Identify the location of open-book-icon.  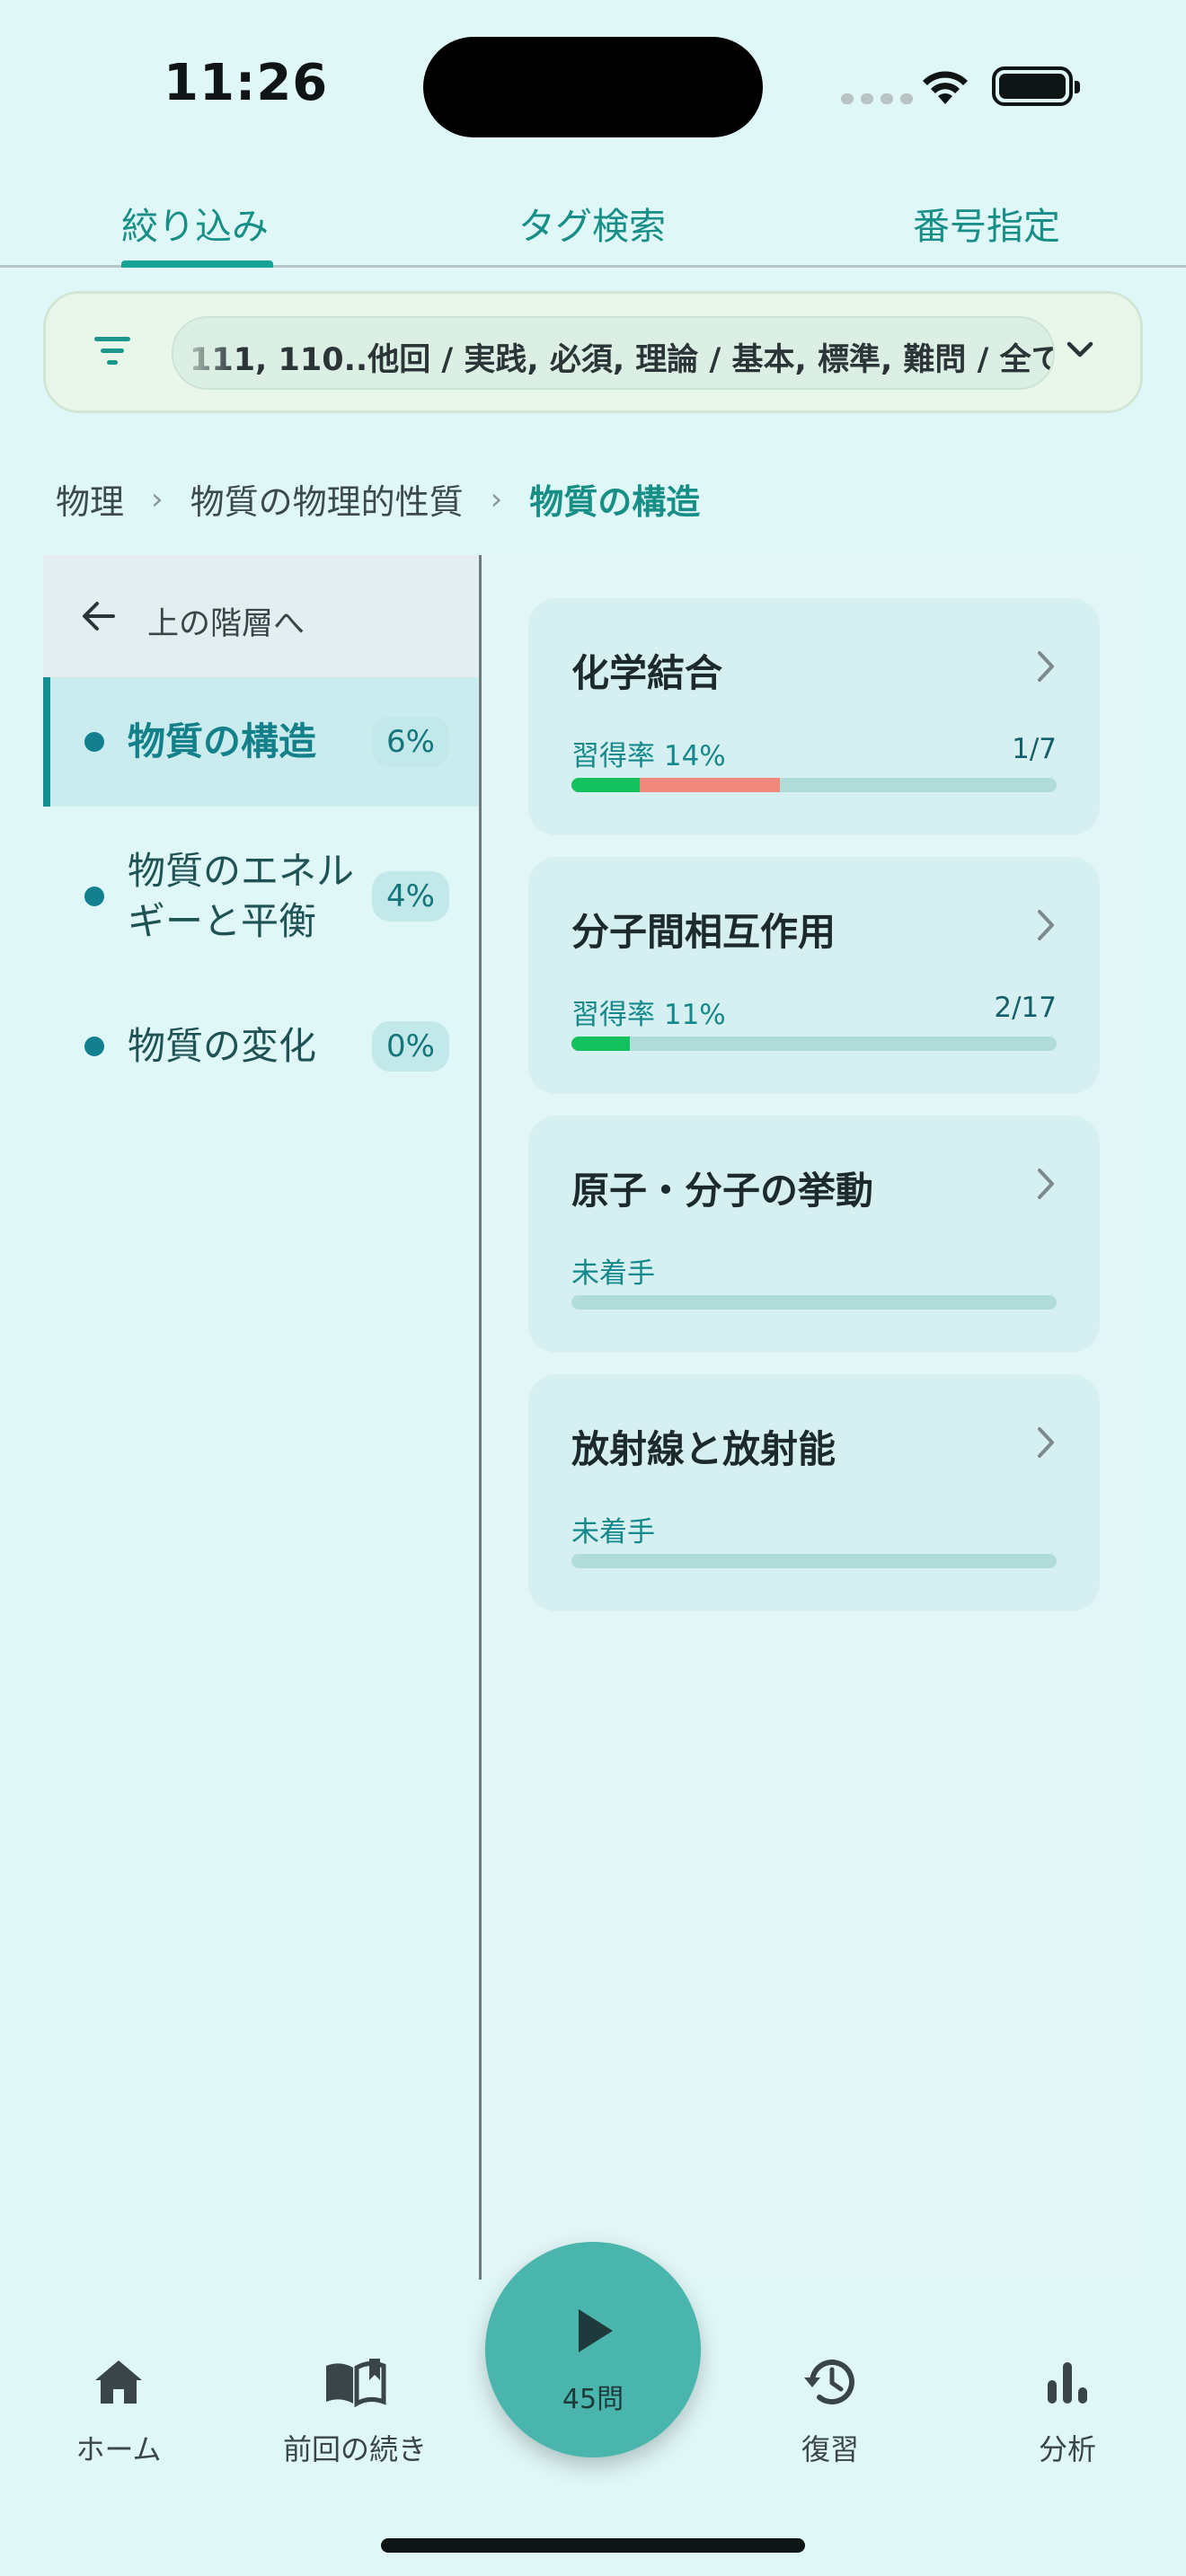
(356, 2383).